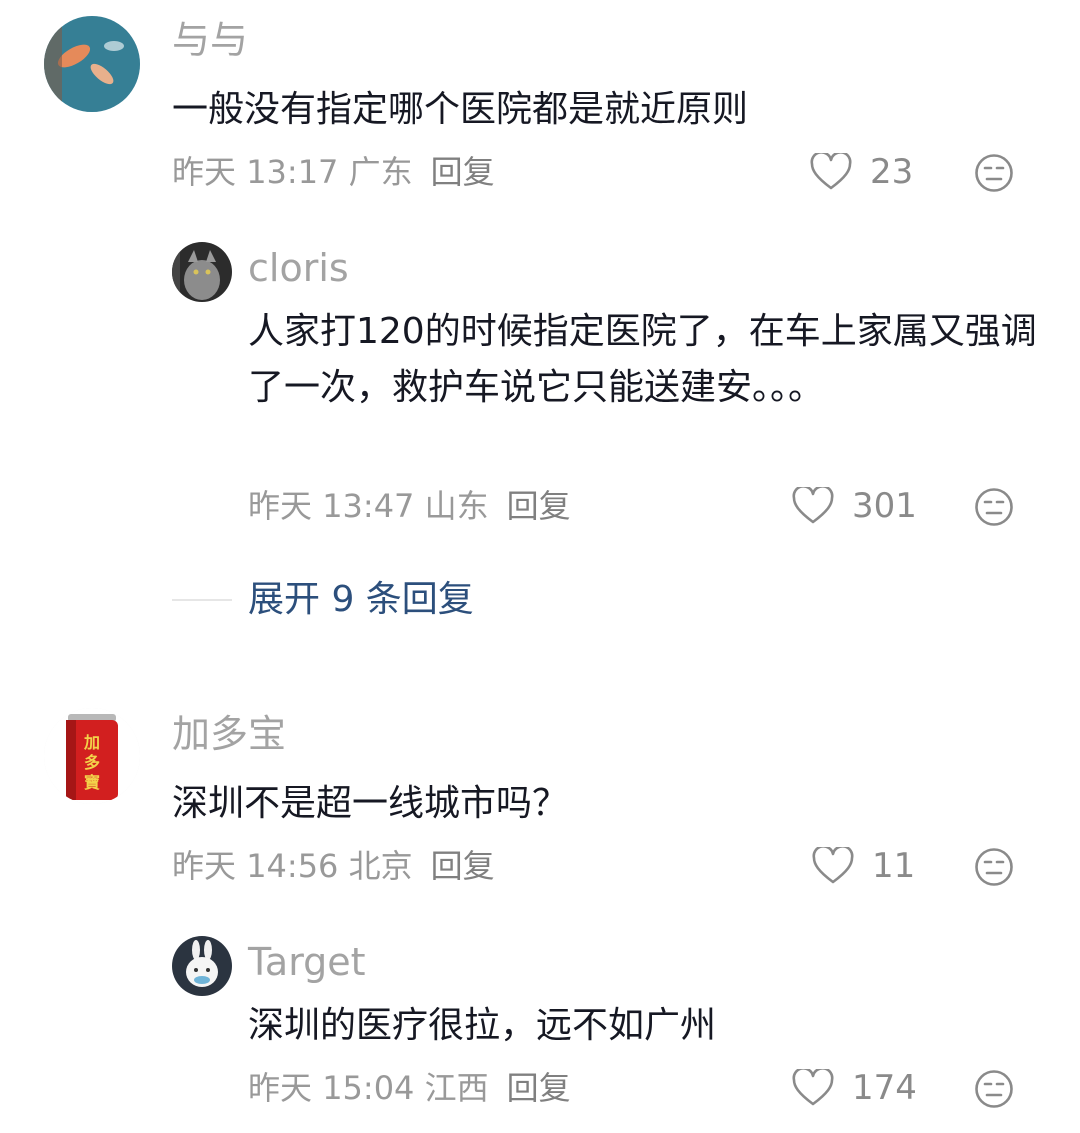 This screenshot has height=1133, width=1080. I want to click on like-count: 11, so click(894, 866).